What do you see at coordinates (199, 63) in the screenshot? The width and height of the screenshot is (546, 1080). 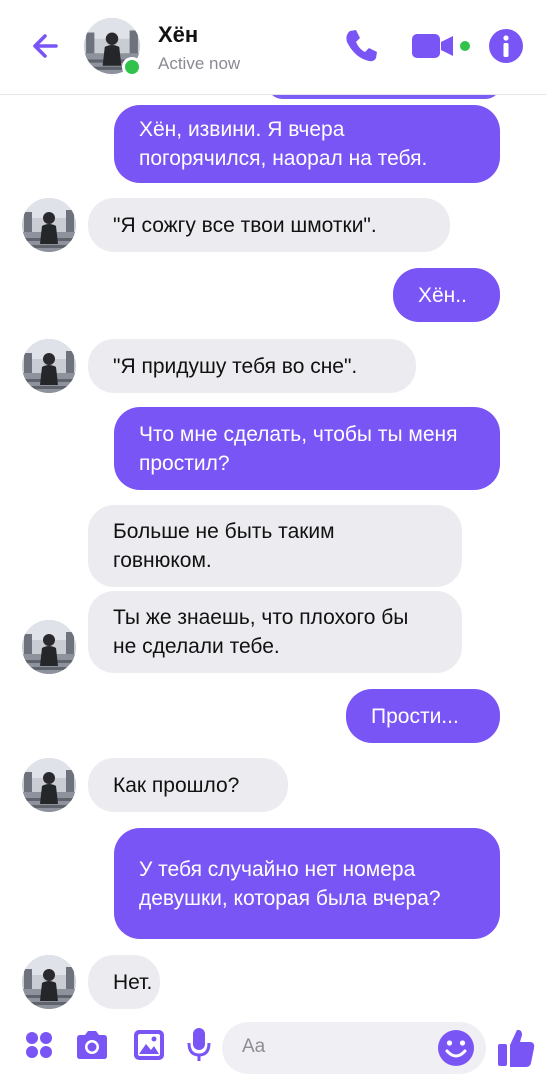 I see `active-status: Active now` at bounding box center [199, 63].